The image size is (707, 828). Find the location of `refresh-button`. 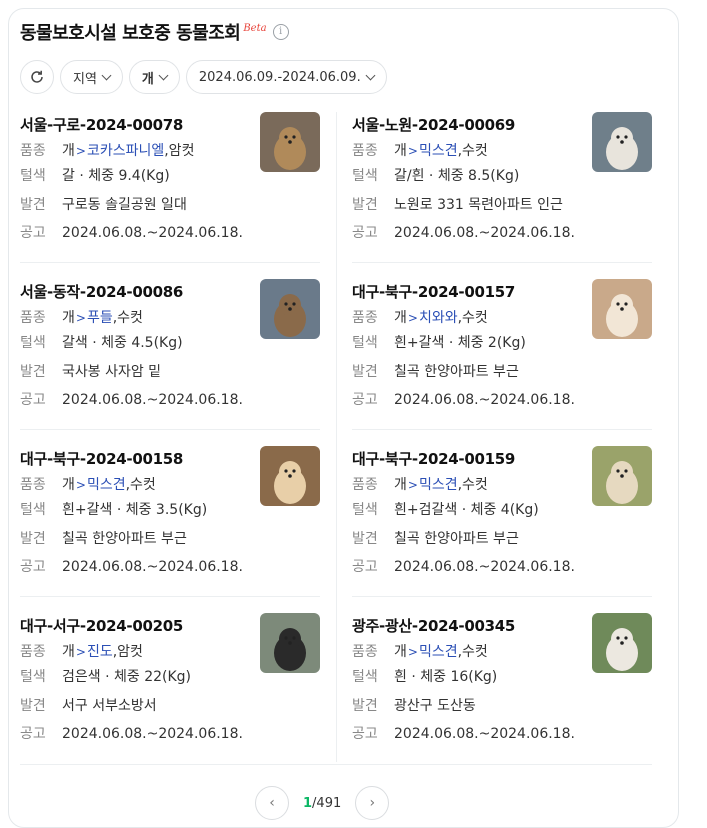

refresh-button is located at coordinates (37, 77).